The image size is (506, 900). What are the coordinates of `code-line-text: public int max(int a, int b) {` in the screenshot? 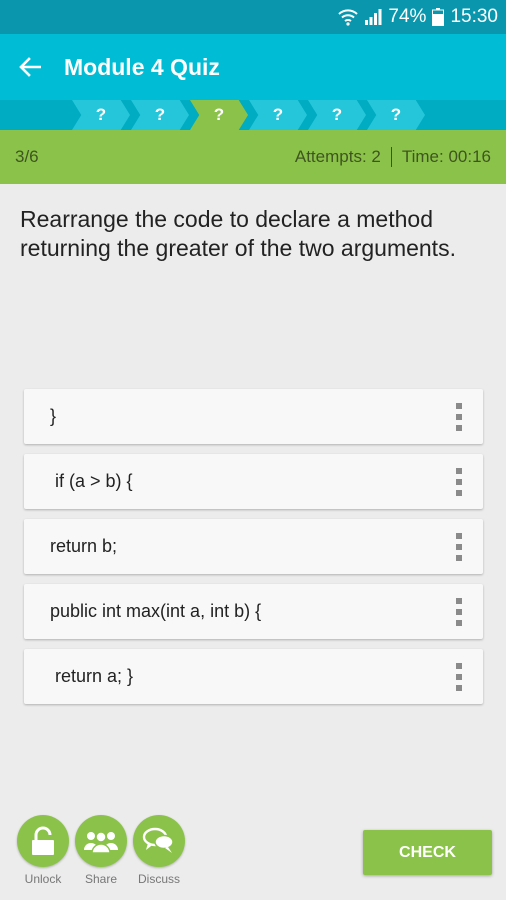 It's located at (156, 611).